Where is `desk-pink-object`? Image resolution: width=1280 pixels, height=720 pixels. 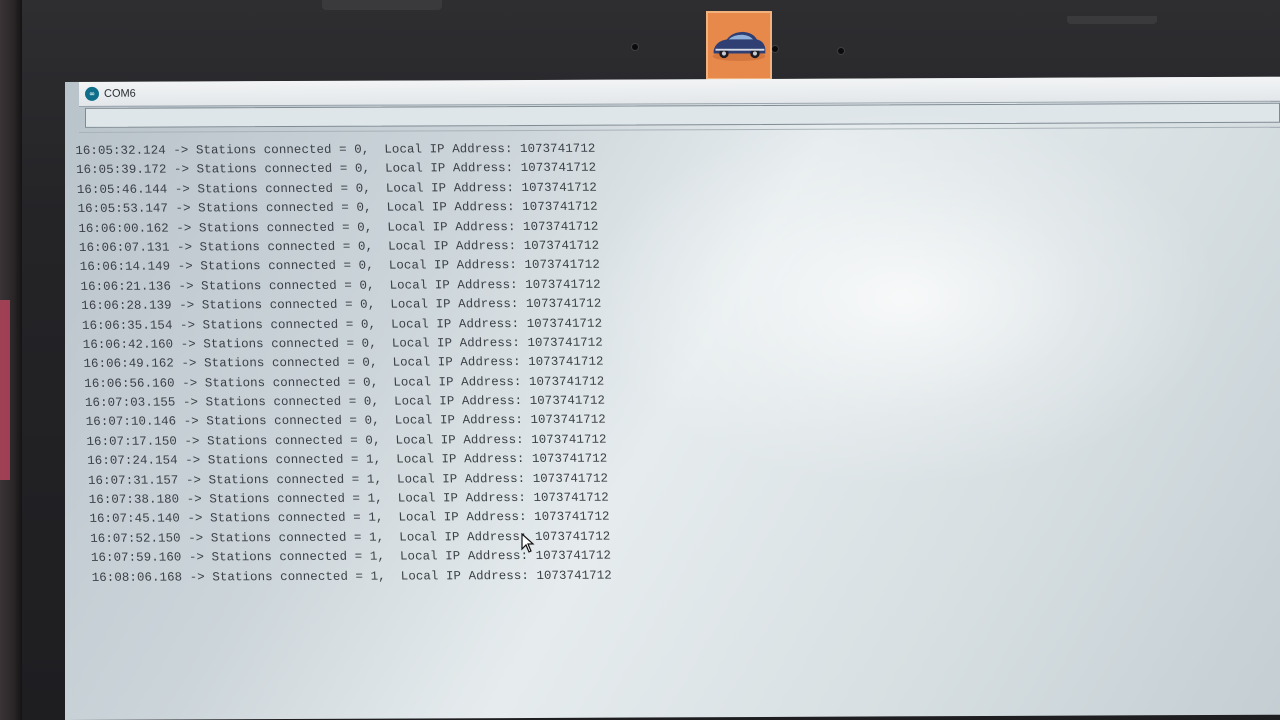
desk-pink-object is located at coordinates (5, 390).